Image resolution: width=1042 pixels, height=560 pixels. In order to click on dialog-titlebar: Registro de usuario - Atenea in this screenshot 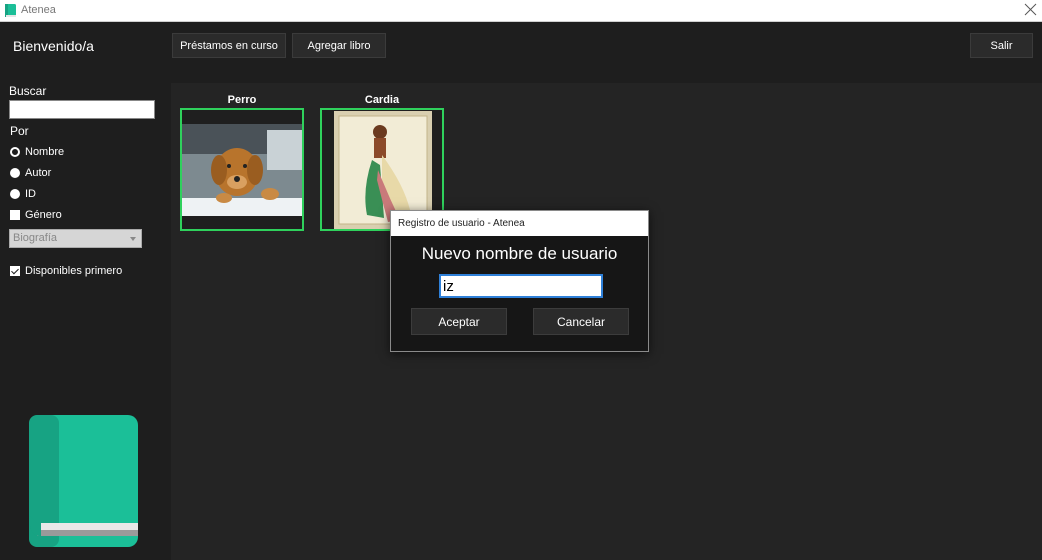, I will do `click(519, 223)`.